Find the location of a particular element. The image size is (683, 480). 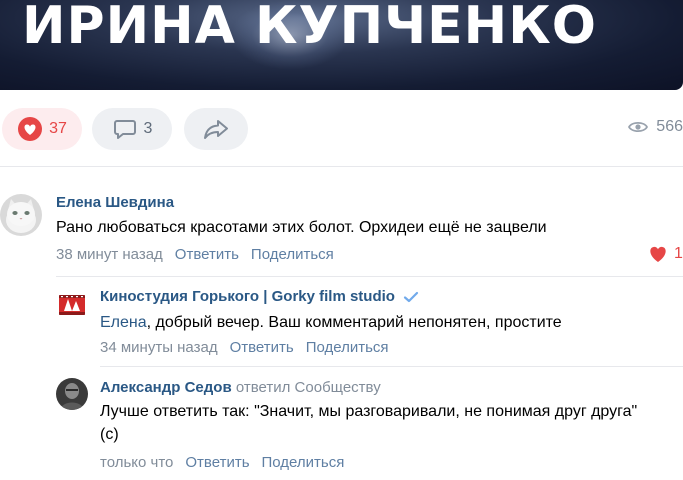

comment-button: 3 is located at coordinates (132, 129).